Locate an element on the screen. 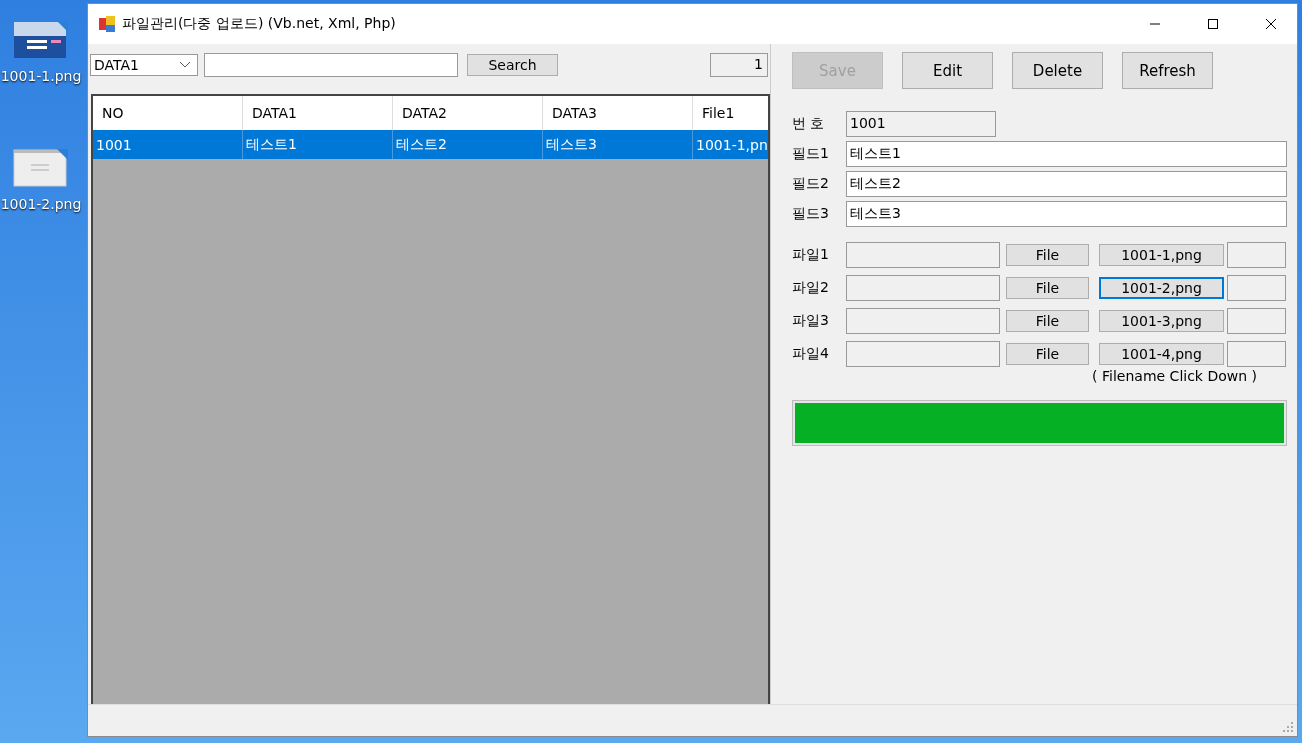 This screenshot has height=743, width=1302. field-label: 필드1 is located at coordinates (811, 154).